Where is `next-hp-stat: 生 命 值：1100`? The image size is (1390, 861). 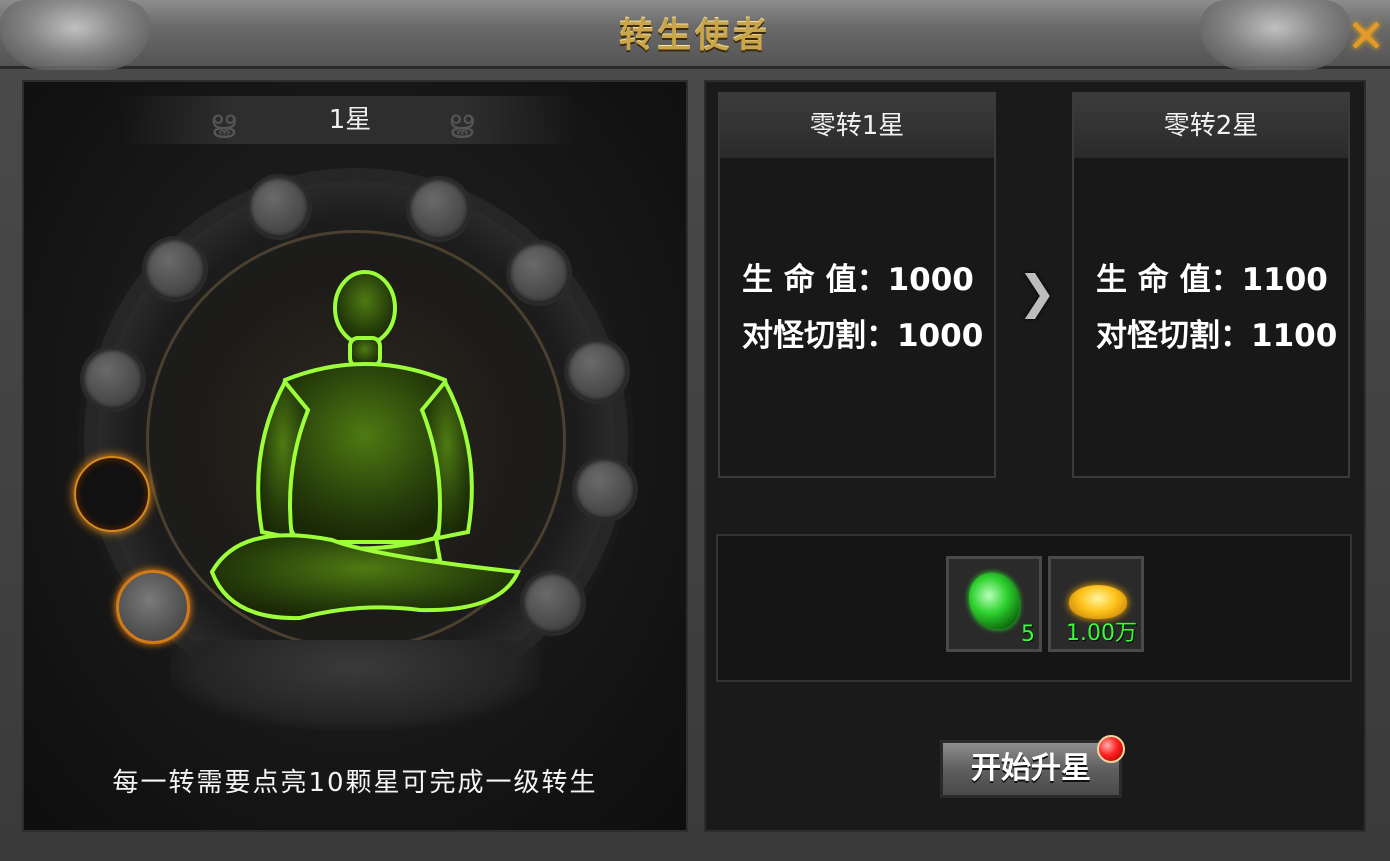
next-hp-stat: 生 命 值：1100 is located at coordinates (1212, 276).